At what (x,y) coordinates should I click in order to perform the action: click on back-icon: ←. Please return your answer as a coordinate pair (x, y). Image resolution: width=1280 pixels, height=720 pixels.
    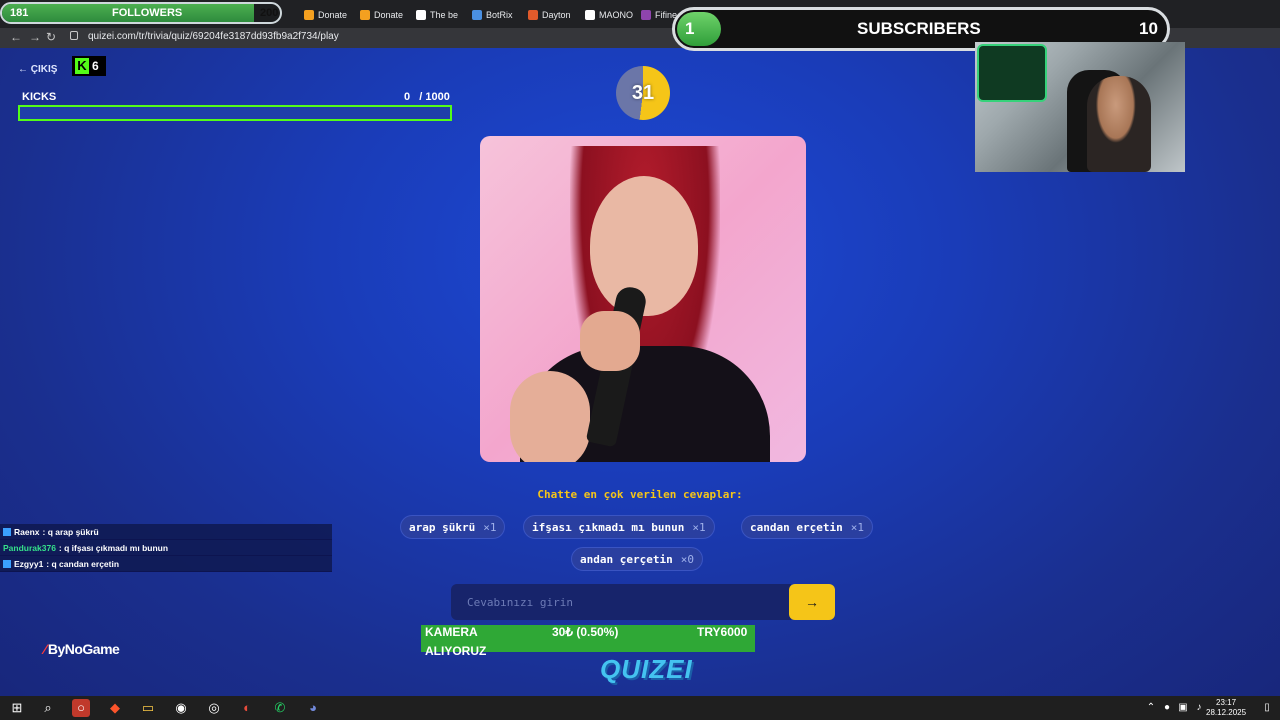
    Looking at the image, I should click on (16, 37).